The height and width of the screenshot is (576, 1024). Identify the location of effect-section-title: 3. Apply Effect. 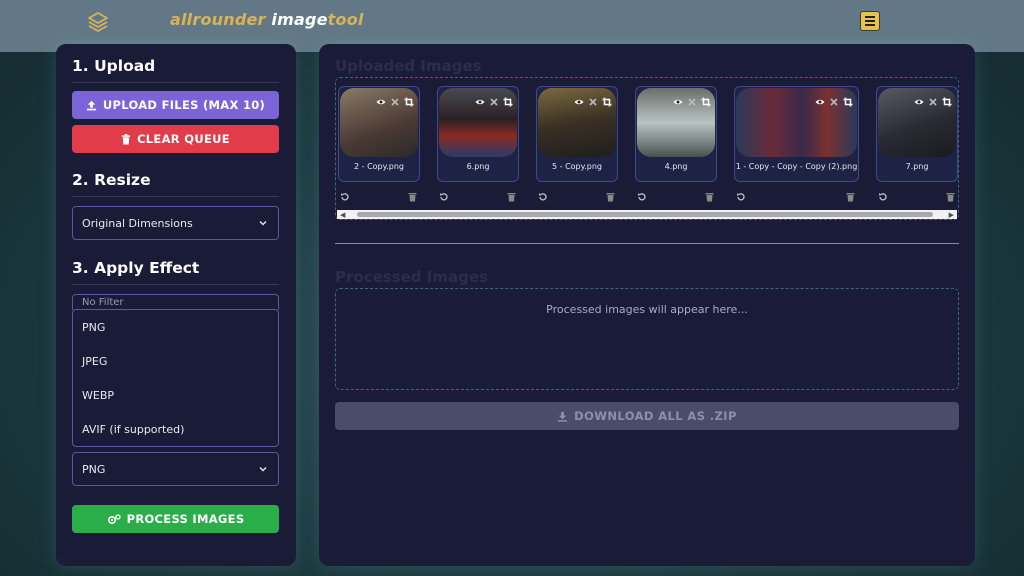
(136, 268).